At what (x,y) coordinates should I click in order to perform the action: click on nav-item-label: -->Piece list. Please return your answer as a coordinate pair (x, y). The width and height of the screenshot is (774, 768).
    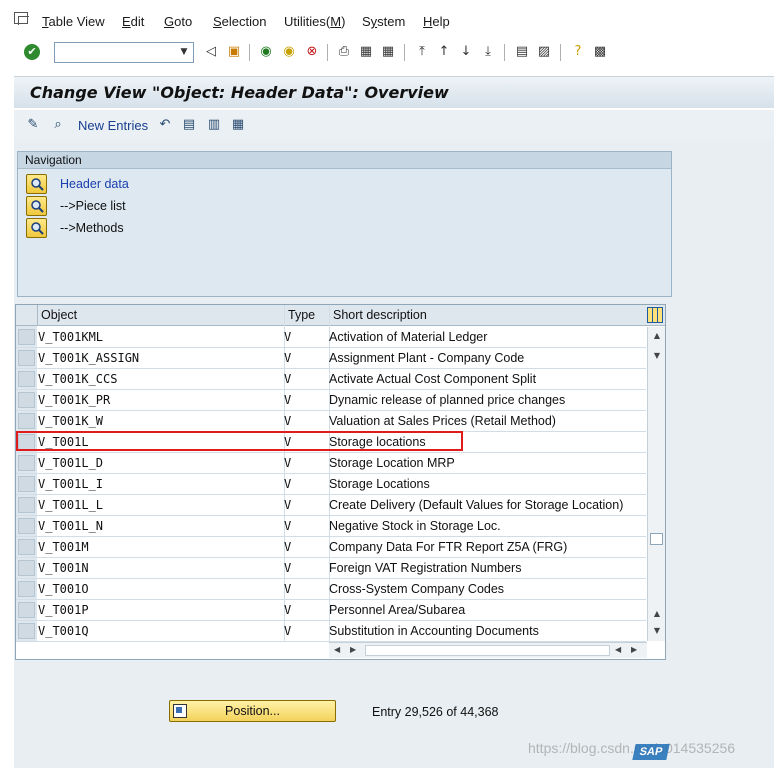
    Looking at the image, I should click on (93, 206).